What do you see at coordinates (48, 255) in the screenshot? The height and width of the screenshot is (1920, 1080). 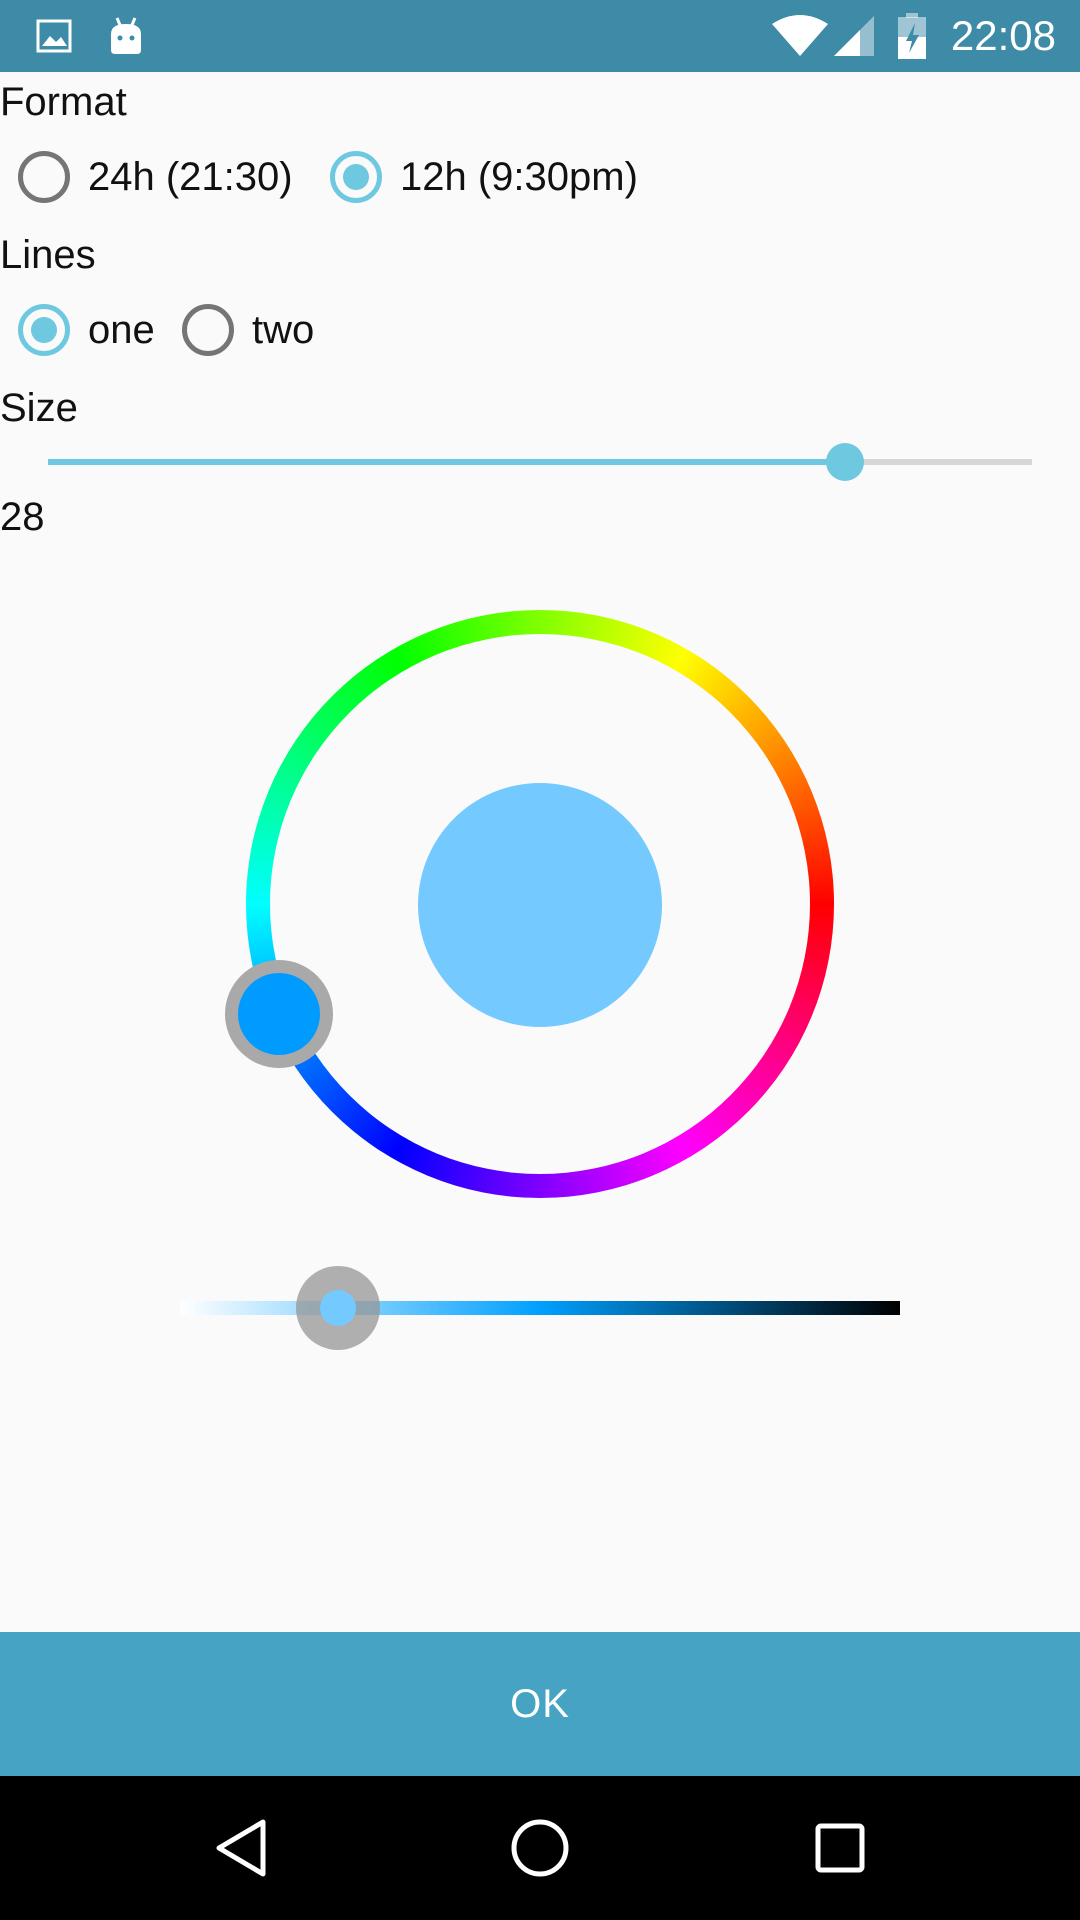 I see `lines-label: Lines` at bounding box center [48, 255].